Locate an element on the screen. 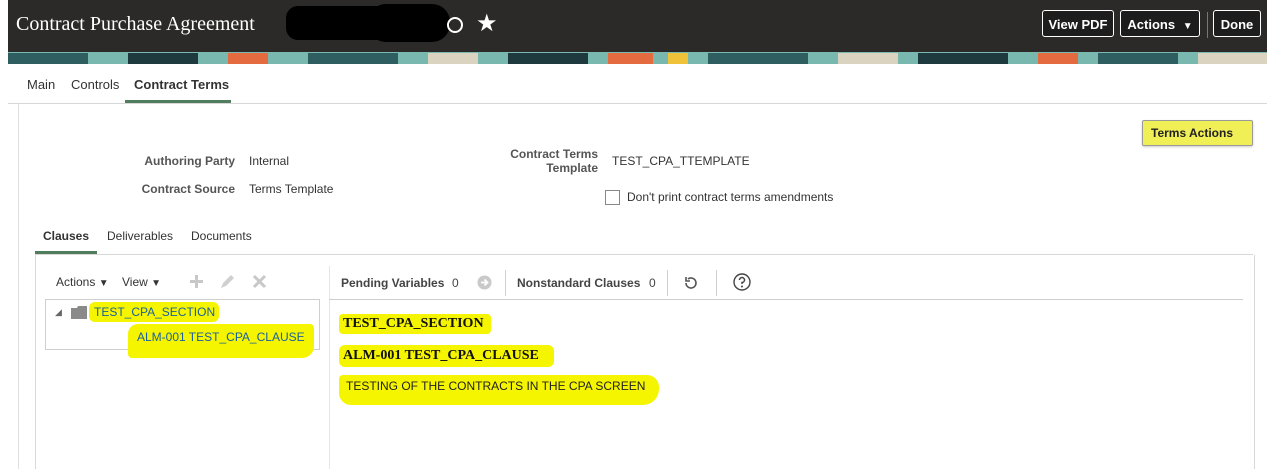 This screenshot has width=1267, height=469. help-icon is located at coordinates (742, 282).